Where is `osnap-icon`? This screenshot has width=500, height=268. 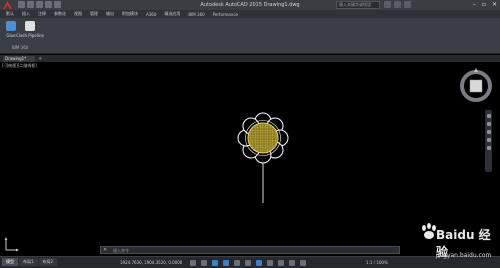 osnap-icon is located at coordinates (237, 263).